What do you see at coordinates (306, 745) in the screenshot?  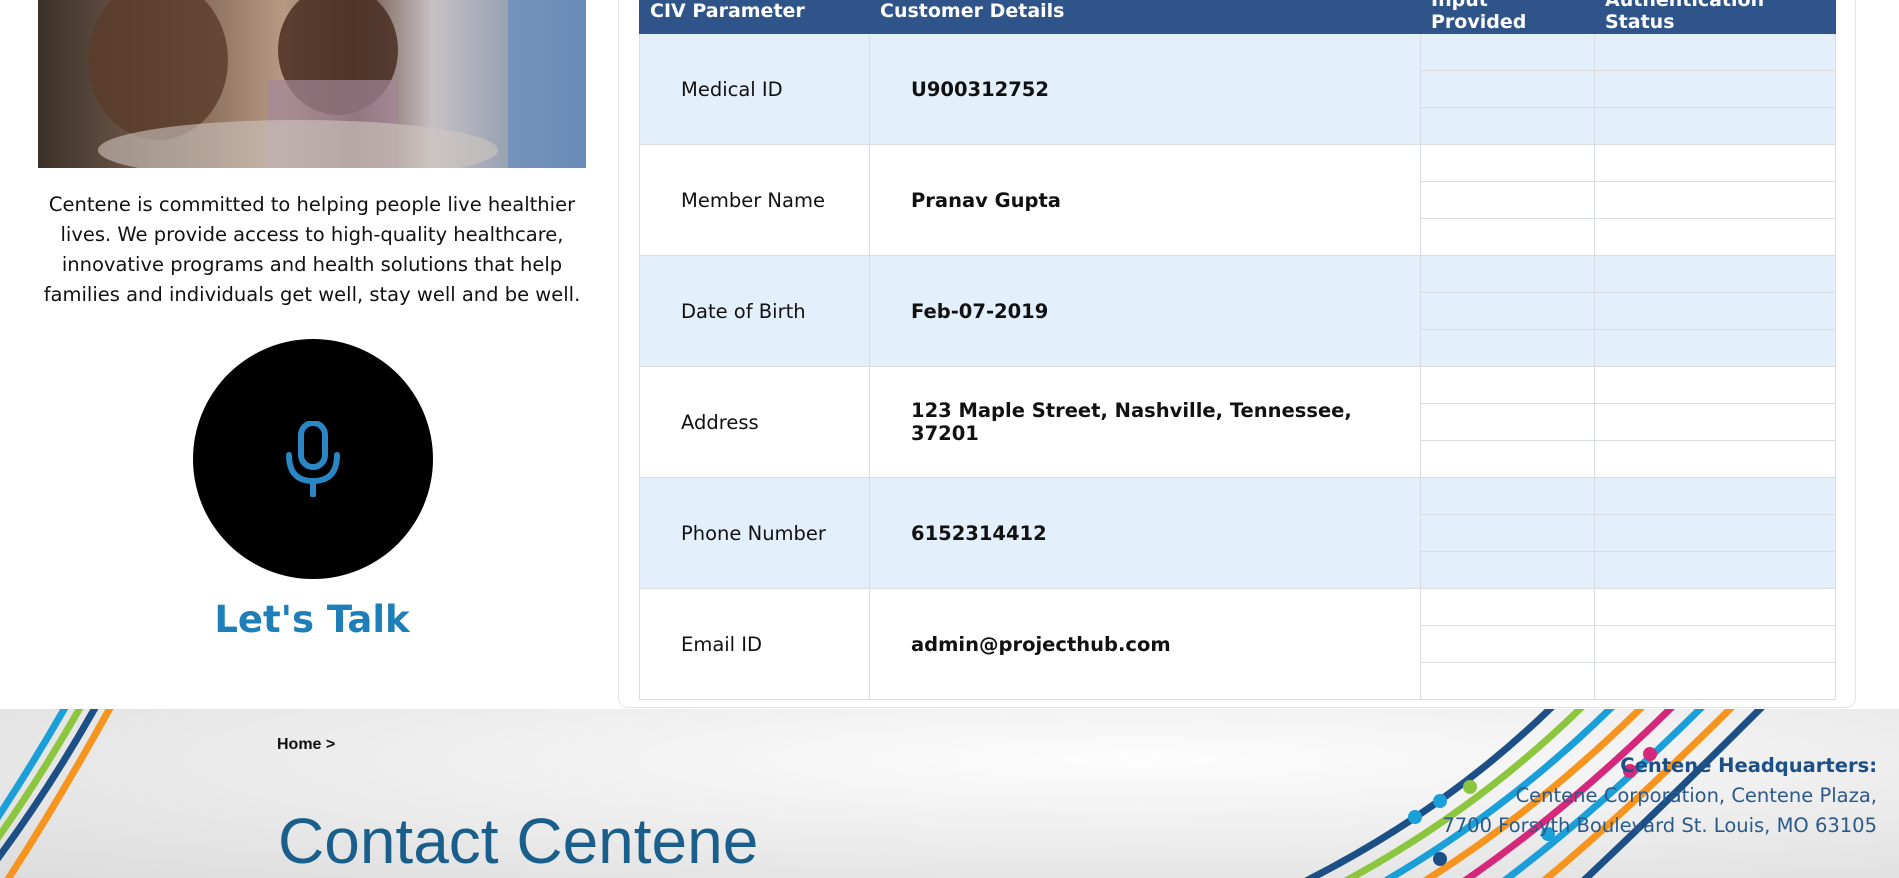 I see `breadcrumb-home: Home >` at bounding box center [306, 745].